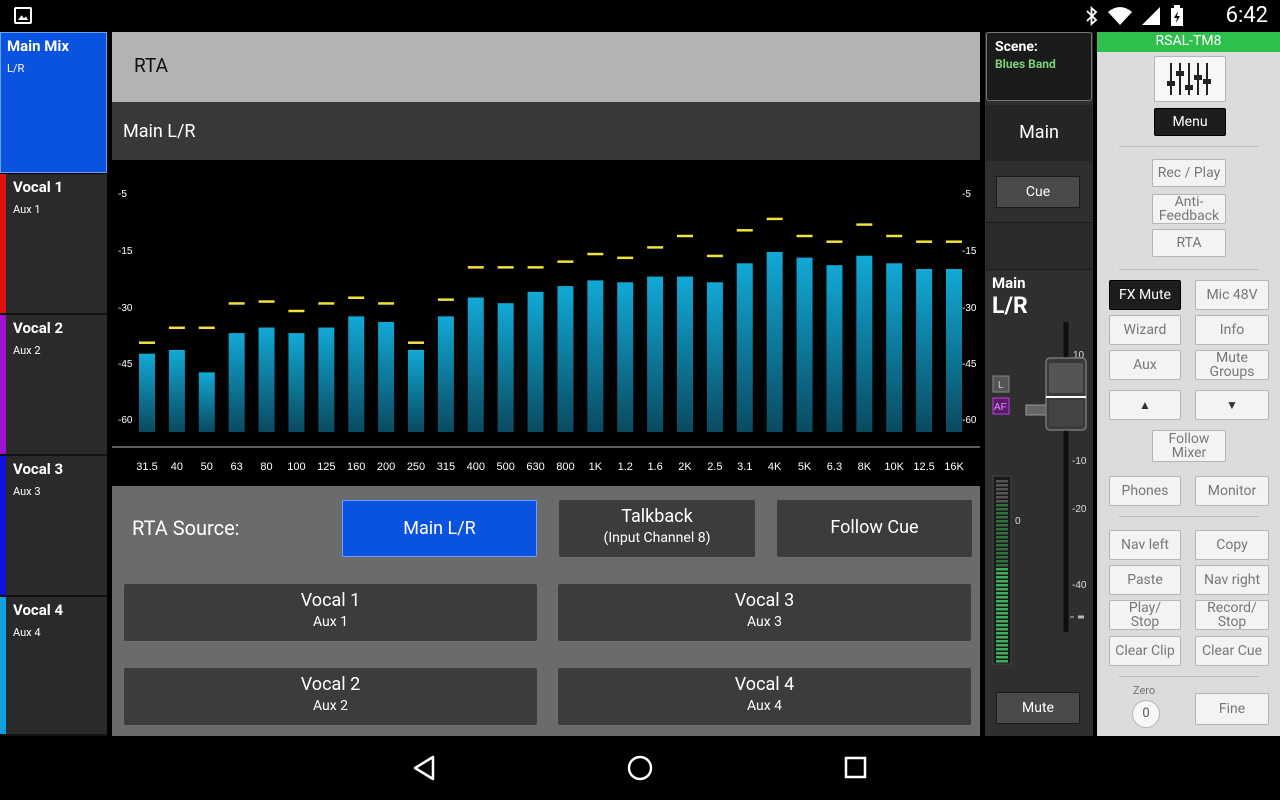 The height and width of the screenshot is (800, 1280). I want to click on rec-play-button: Rec / Play, so click(1189, 173).